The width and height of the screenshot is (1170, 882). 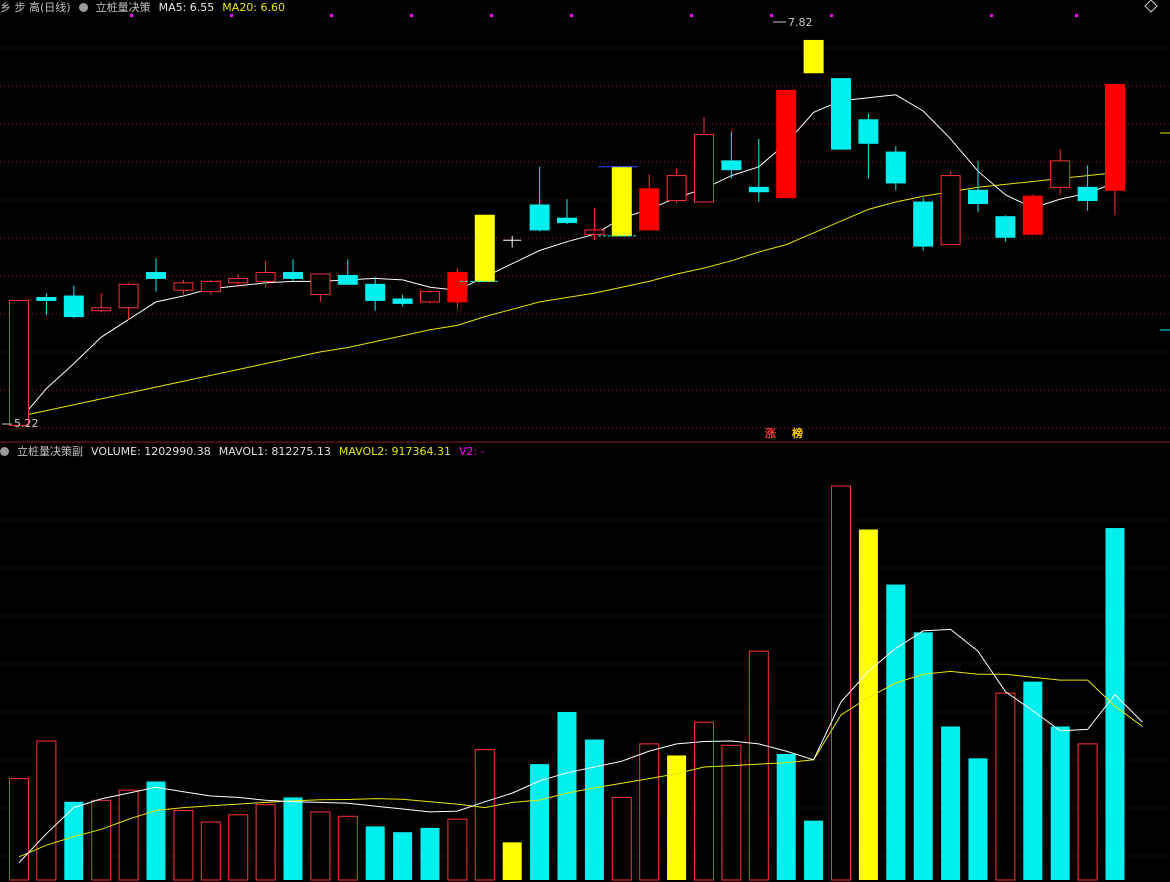 I want to click on high-price-label: 7.82, so click(x=800, y=22).